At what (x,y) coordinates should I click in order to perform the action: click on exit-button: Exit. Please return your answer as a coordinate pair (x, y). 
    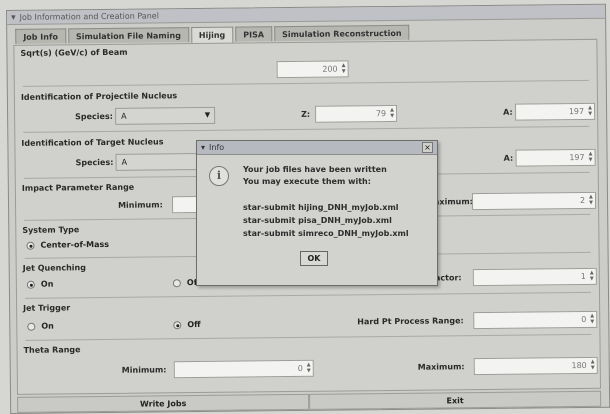
    Looking at the image, I should click on (455, 400).